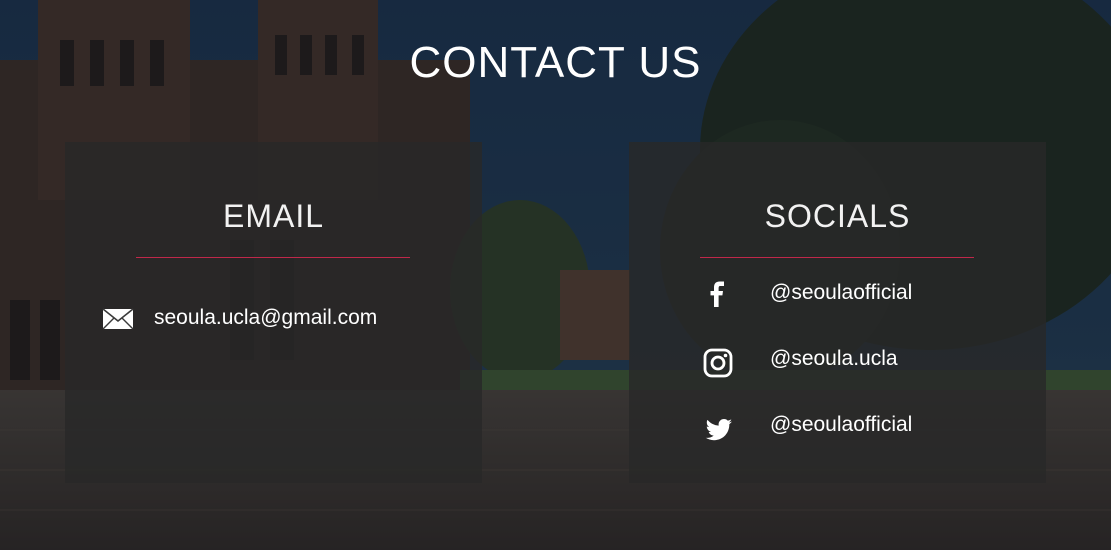 Image resolution: width=1111 pixels, height=550 pixels. I want to click on facebook-handle-link: @seoulaofficial, so click(841, 293).